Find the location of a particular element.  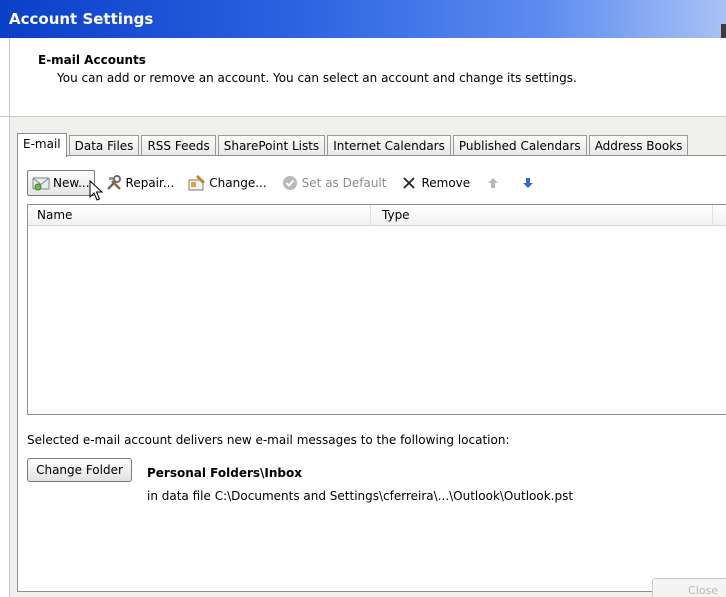

window-title: Account Settings is located at coordinates (81, 19).